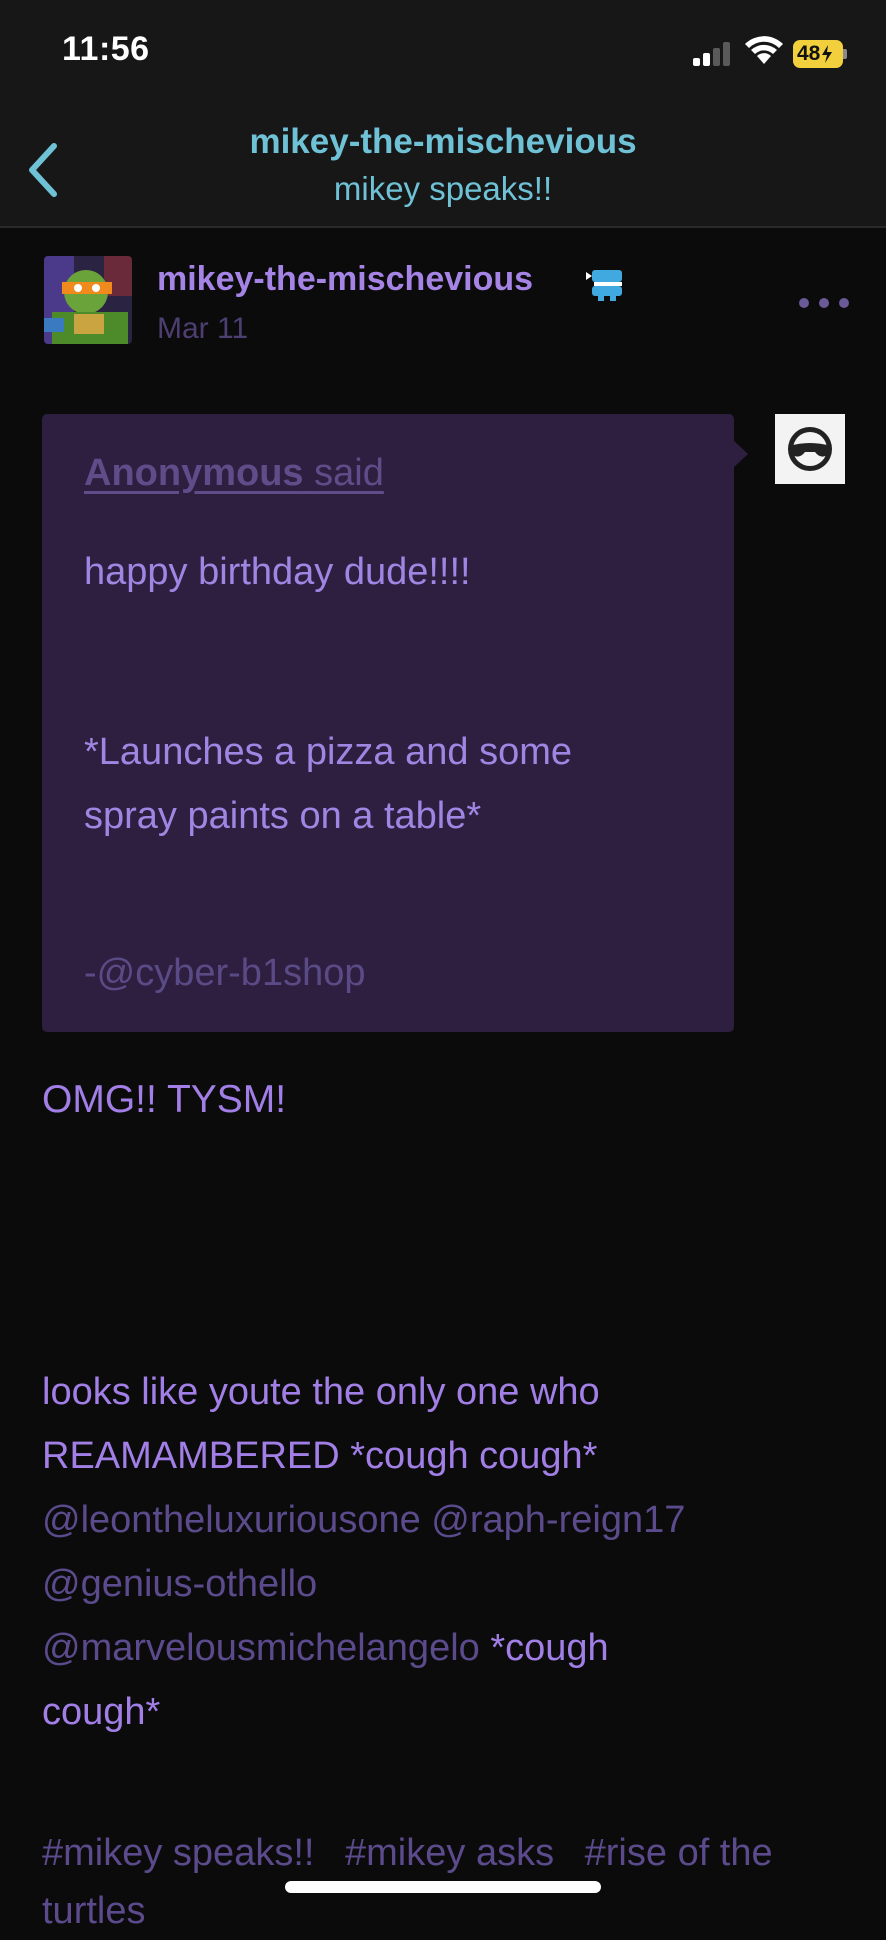 Image resolution: width=886 pixels, height=1940 pixels. I want to click on ask-signature: -@cyber-b1shop, so click(225, 973).